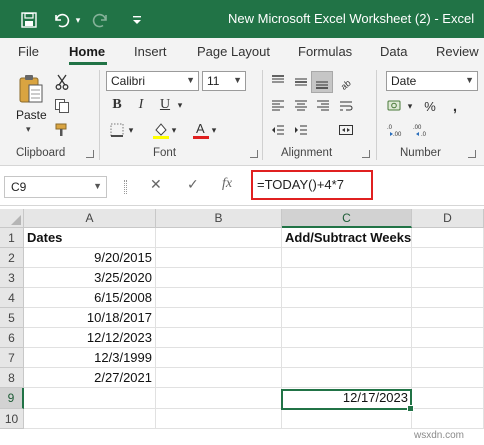  Describe the element at coordinates (448, 358) in the screenshot. I see `cell-d7` at that location.